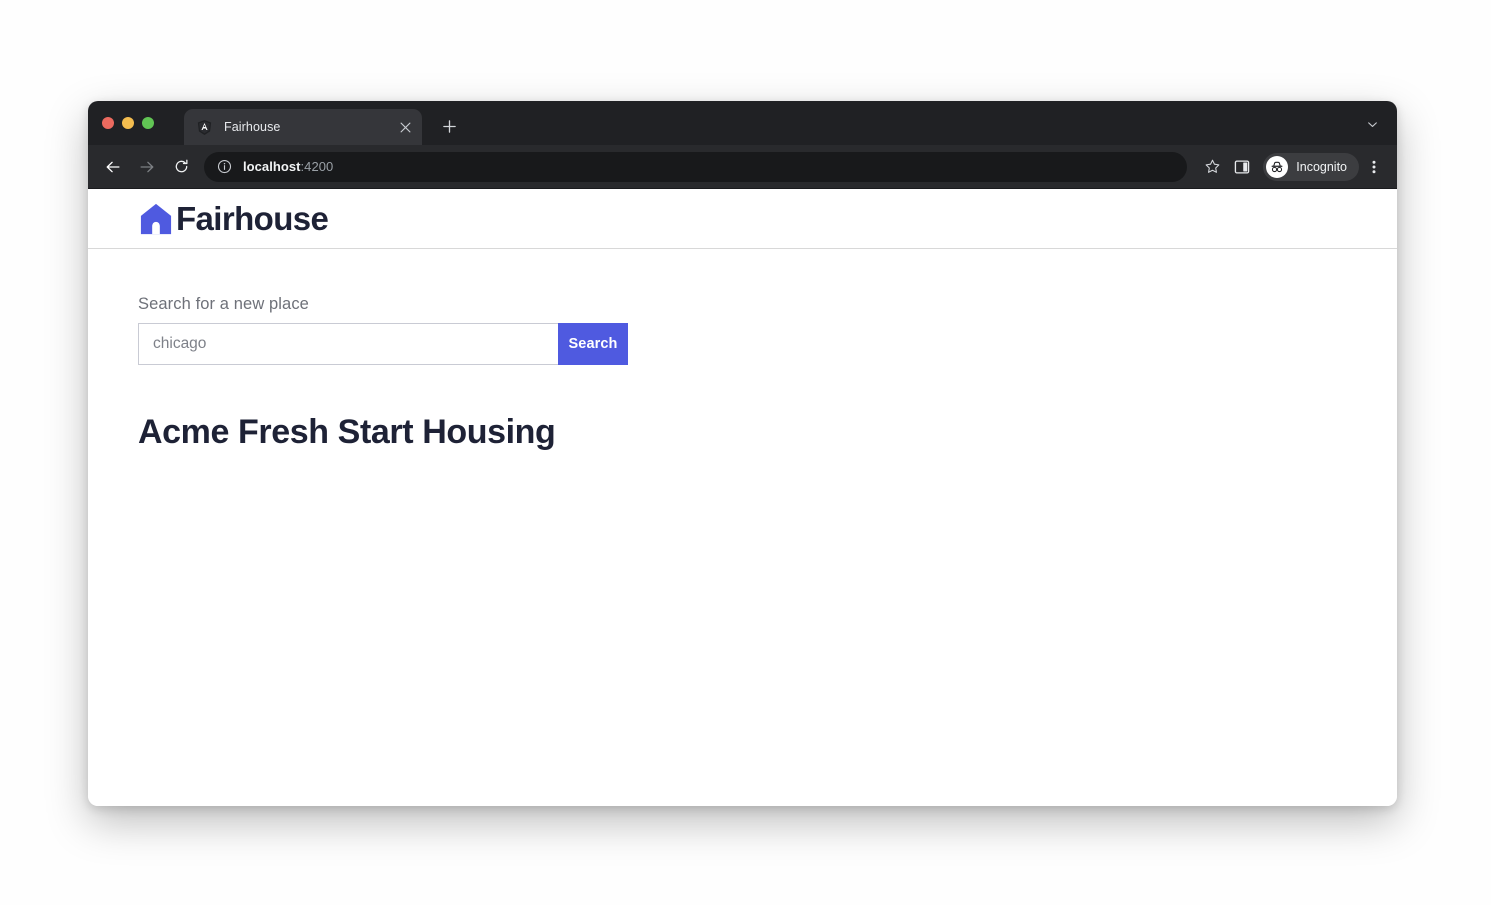  I want to click on forward-button, so click(147, 167).